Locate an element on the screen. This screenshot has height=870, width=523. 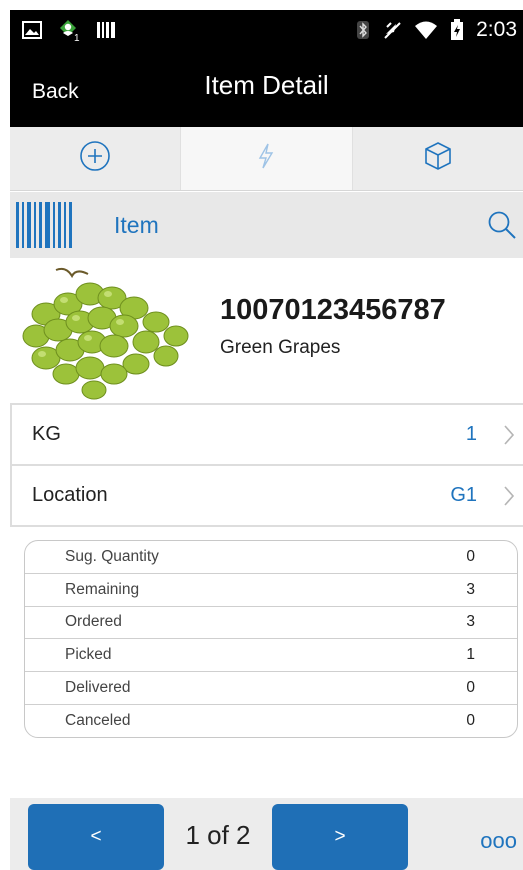
tab-actions is located at coordinates (267, 158).